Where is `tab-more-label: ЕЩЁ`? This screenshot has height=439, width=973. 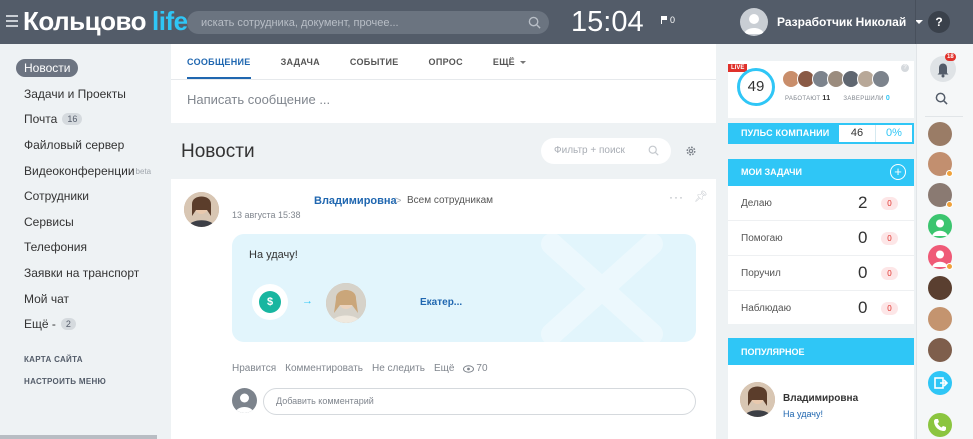
tab-more-label: ЕЩЁ is located at coordinates (504, 62).